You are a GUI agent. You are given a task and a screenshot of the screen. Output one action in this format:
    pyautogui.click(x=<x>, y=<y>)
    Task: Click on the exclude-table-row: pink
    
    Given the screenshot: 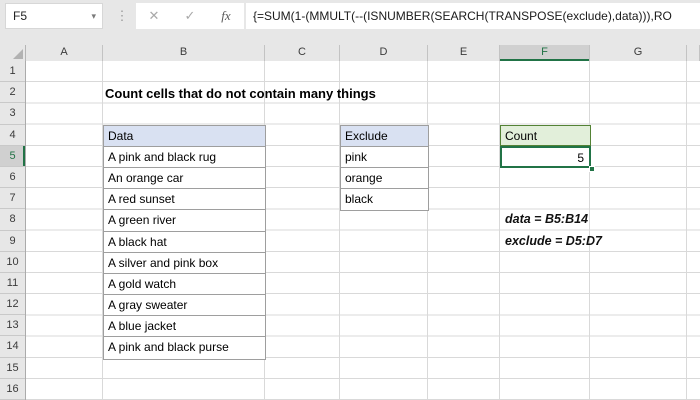 What is the action you would take?
    pyautogui.click(x=384, y=157)
    